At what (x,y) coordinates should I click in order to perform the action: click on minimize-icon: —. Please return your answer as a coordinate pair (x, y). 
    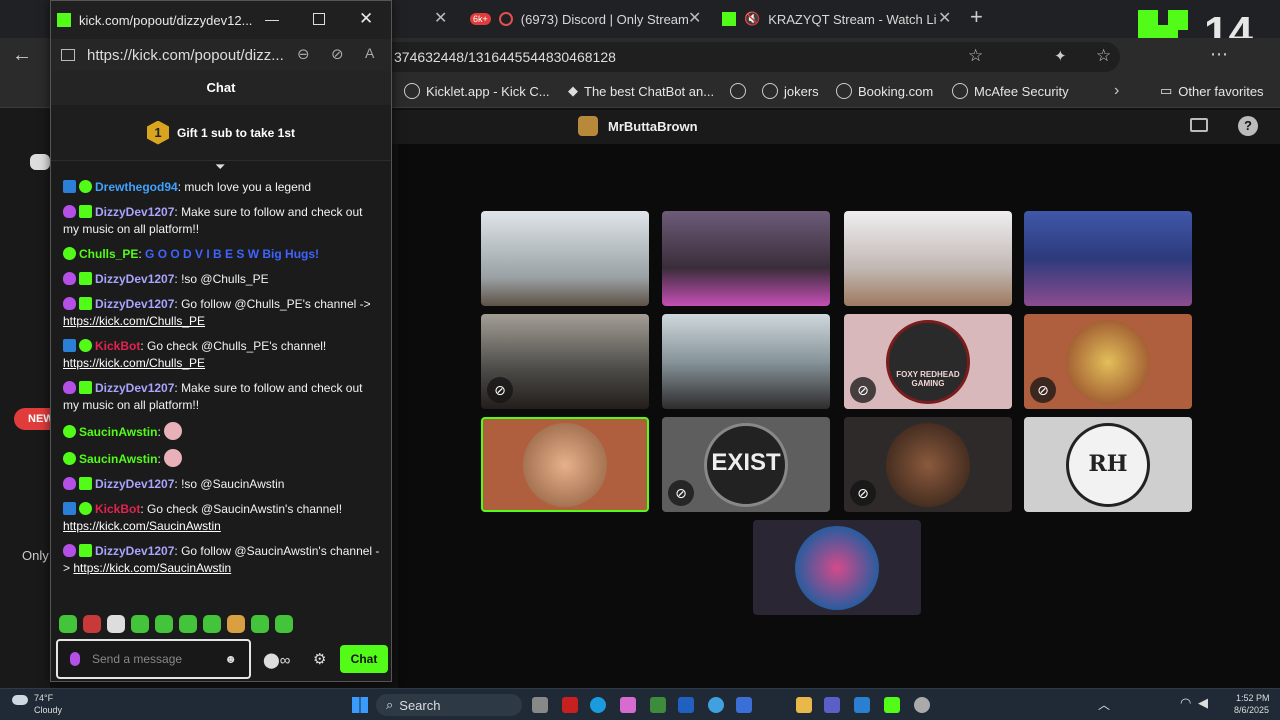
    Looking at the image, I should click on (272, 19).